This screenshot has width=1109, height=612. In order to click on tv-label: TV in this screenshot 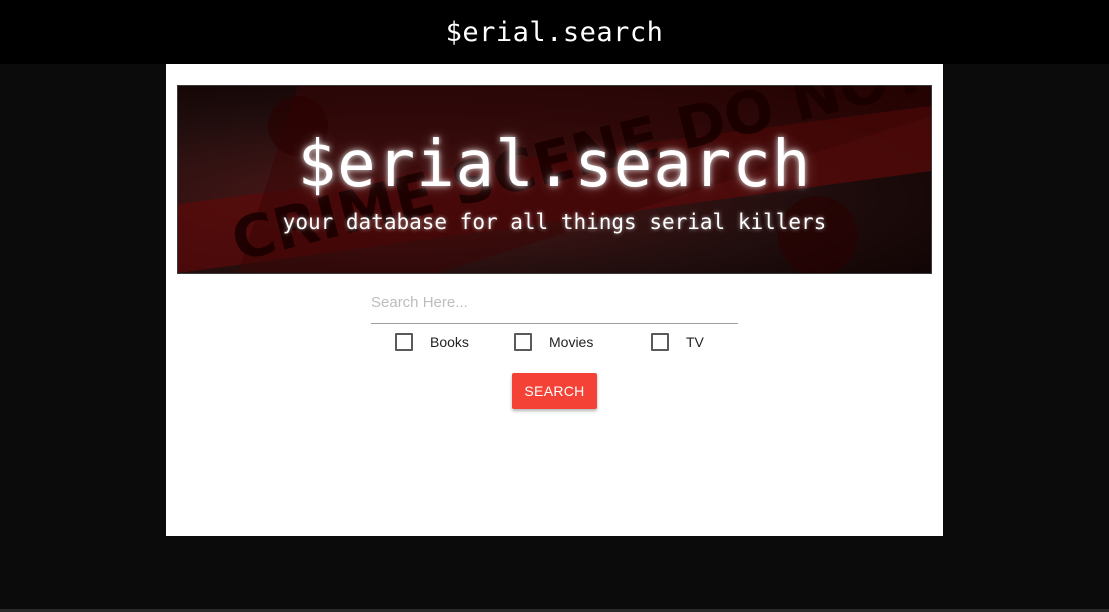, I will do `click(695, 342)`.